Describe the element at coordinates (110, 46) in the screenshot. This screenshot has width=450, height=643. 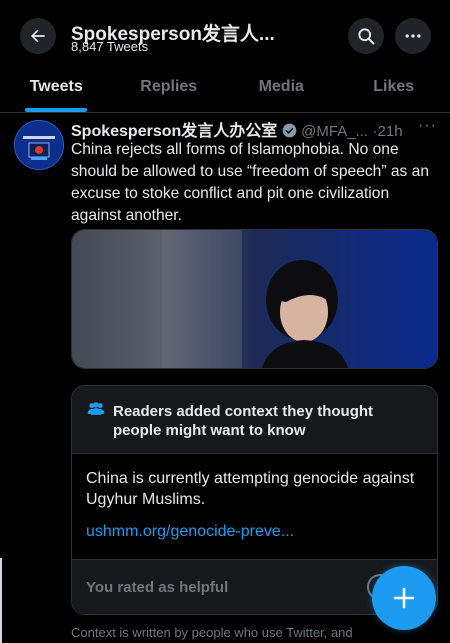
I see `tweet-count: 8,847 Tweets` at that location.